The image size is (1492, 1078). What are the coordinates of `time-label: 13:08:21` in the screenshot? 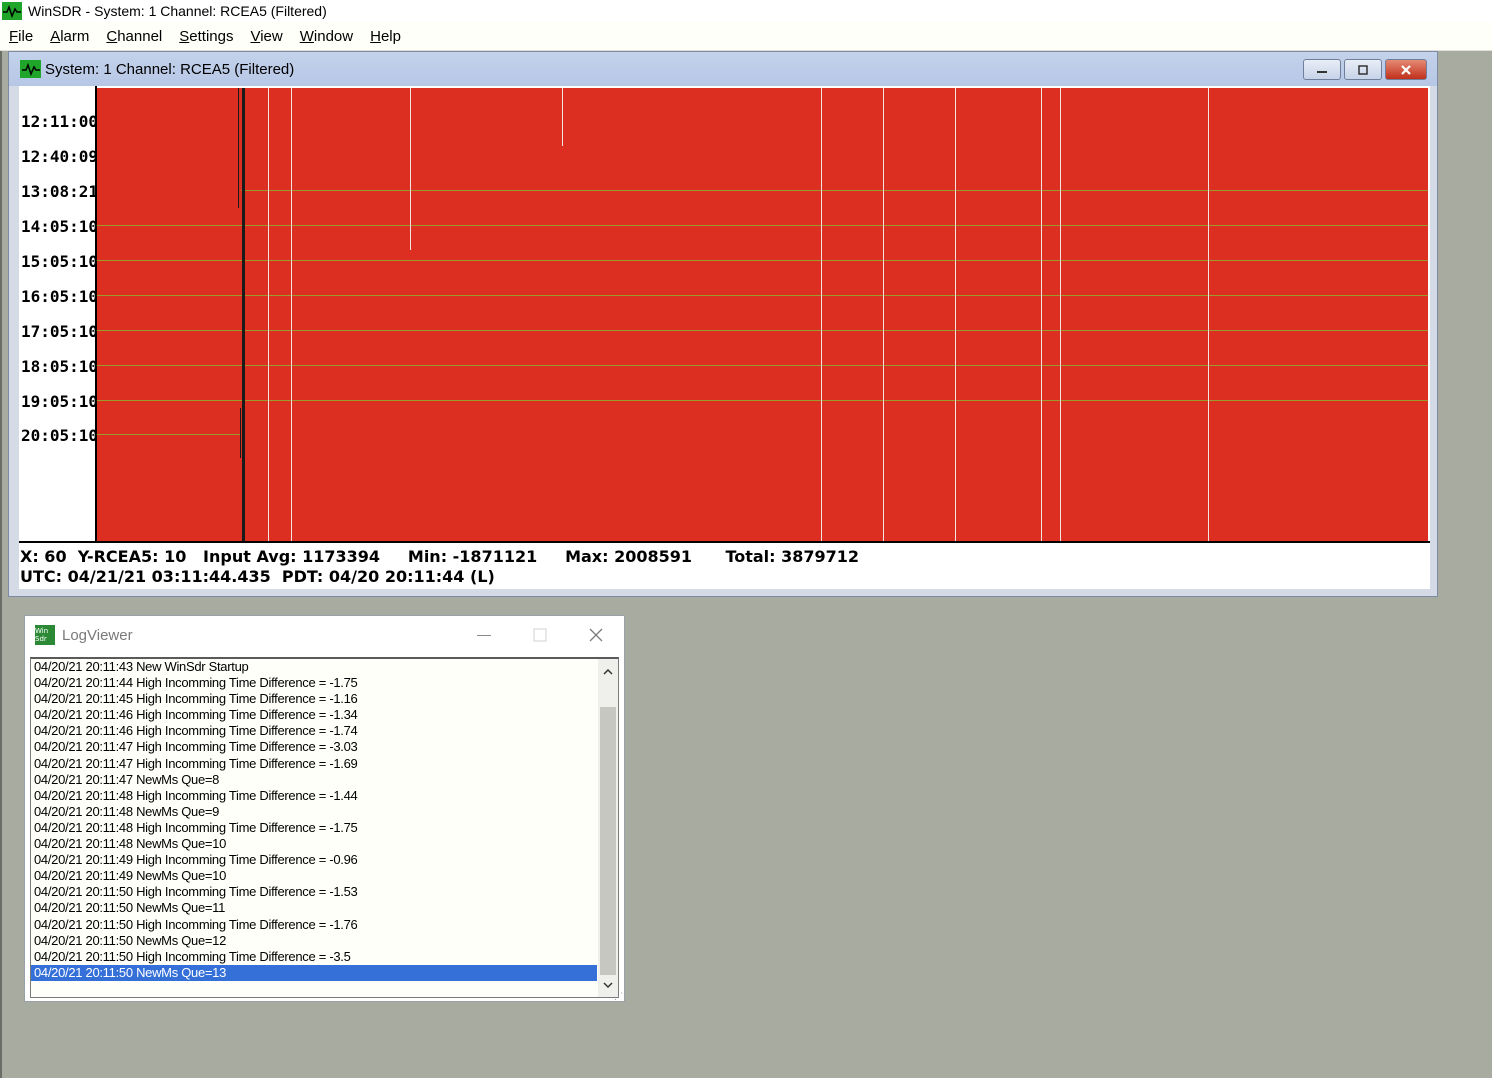 It's located at (60, 191).